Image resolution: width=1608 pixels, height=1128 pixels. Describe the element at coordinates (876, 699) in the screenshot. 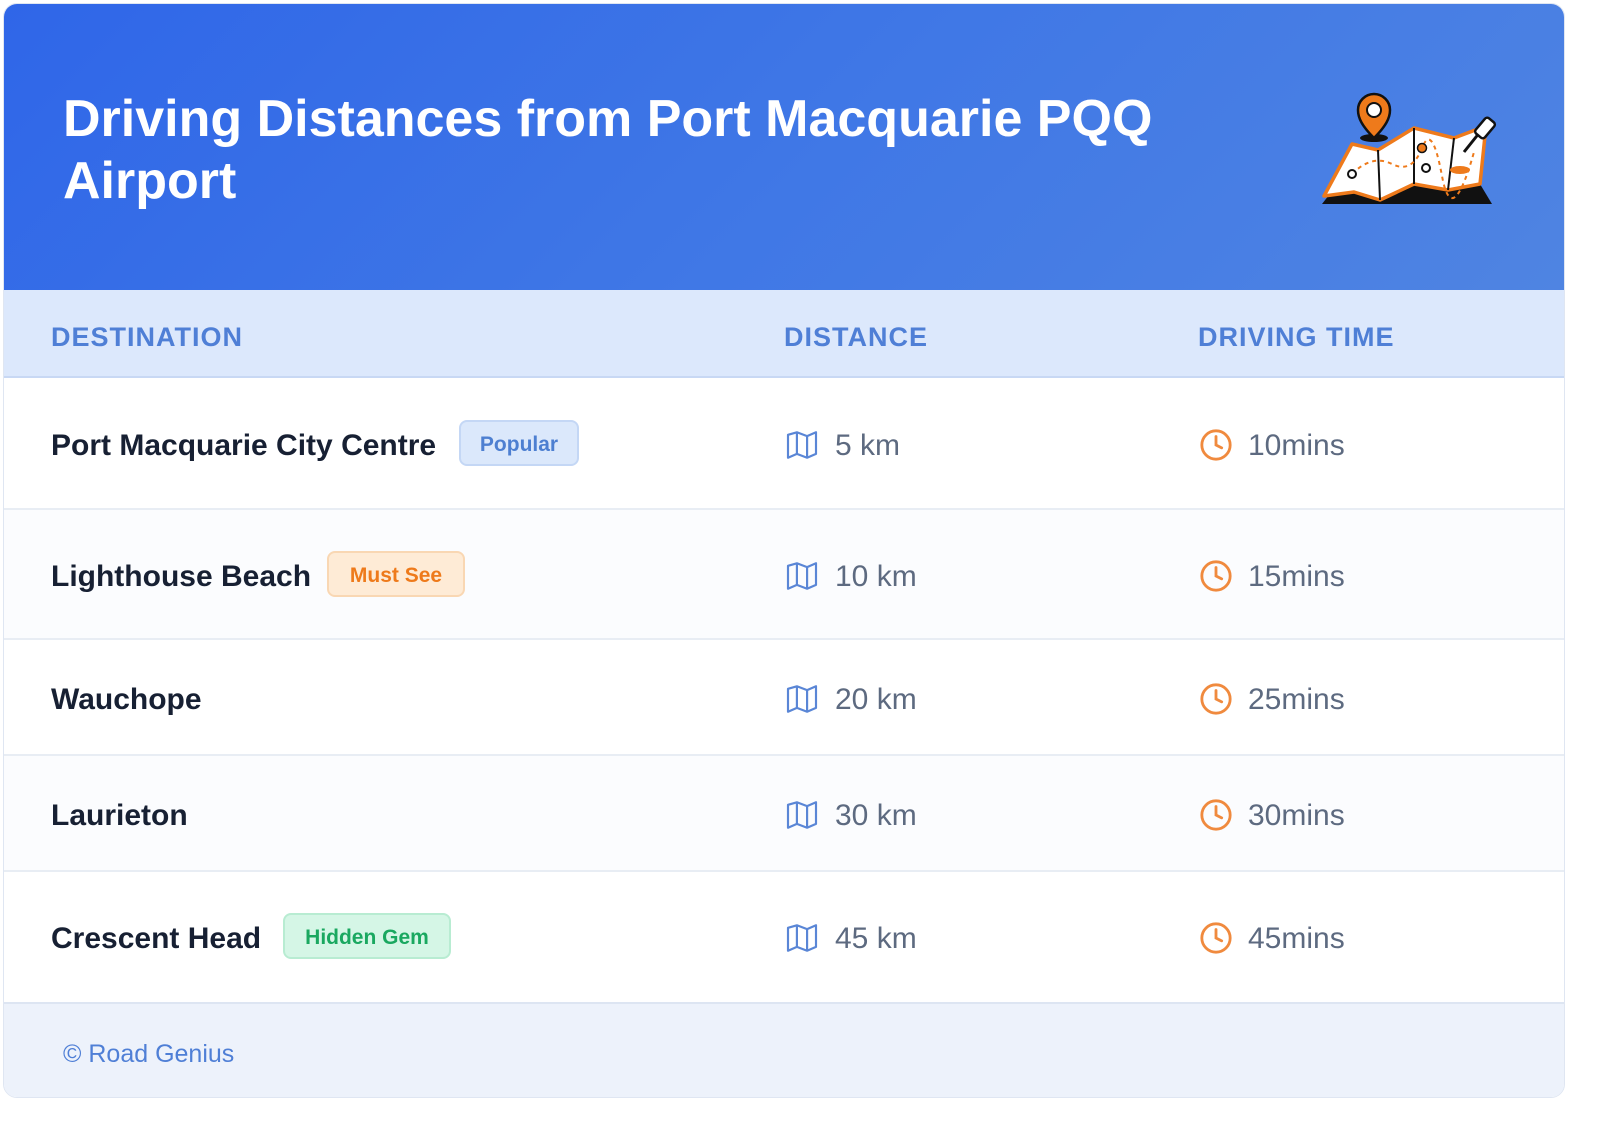

I see `distance-value: 20 km` at that location.